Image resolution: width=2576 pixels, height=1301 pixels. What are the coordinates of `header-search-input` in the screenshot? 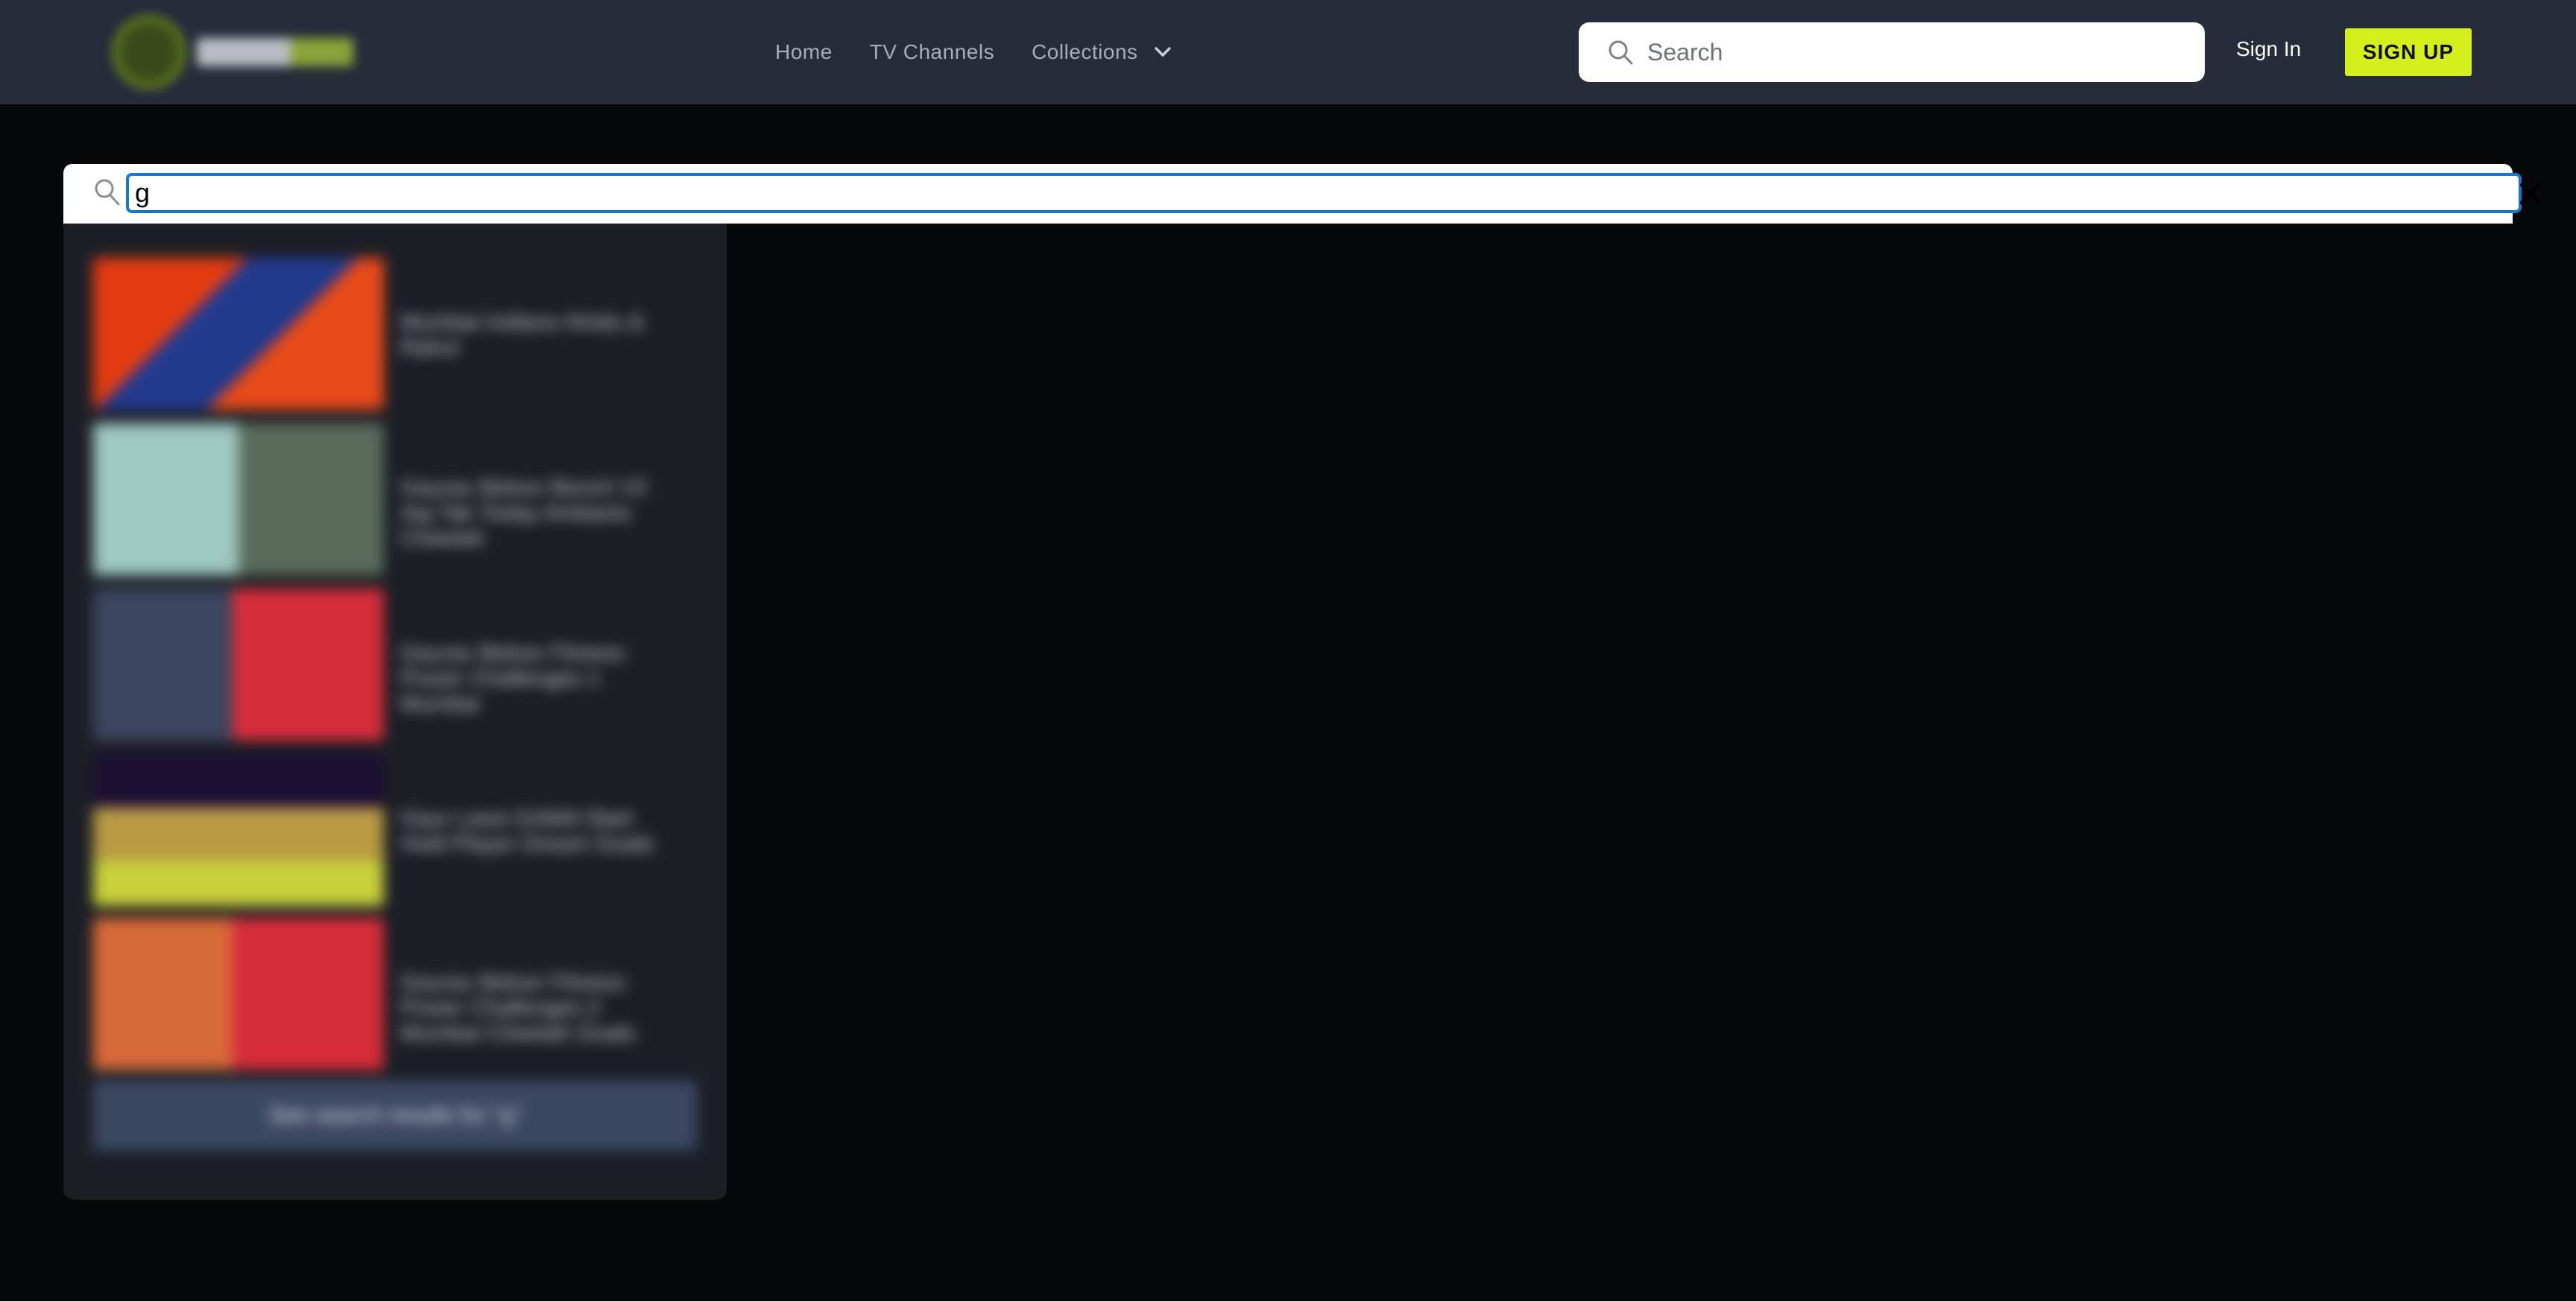 It's located at (1921, 52).